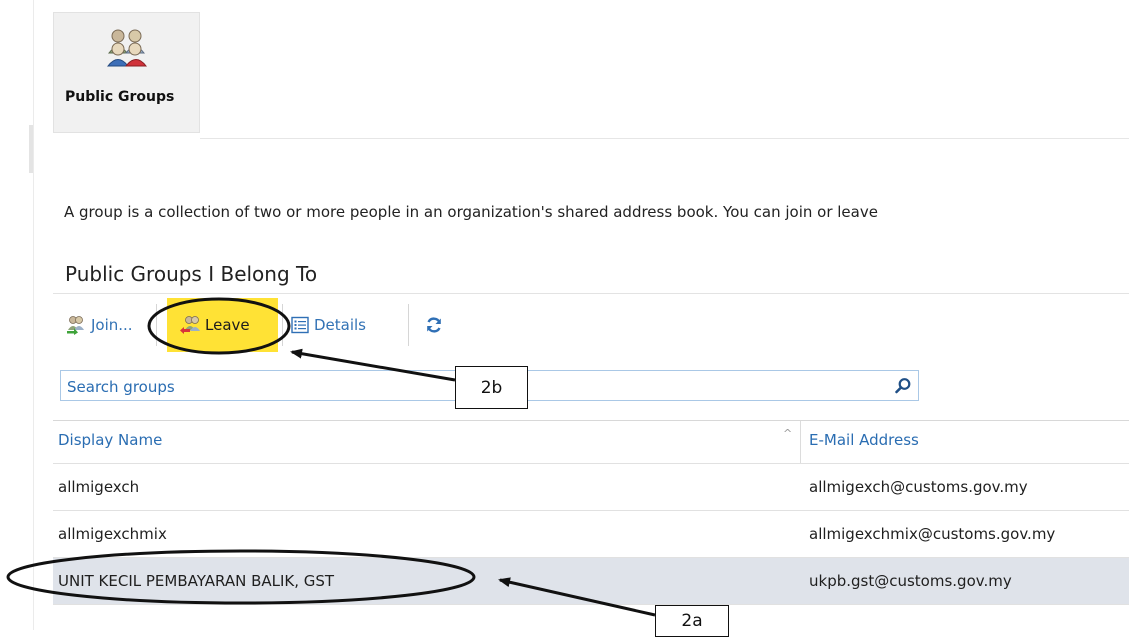 The height and width of the screenshot is (637, 1129). Describe the element at coordinates (664, 138) in the screenshot. I see `header-divider` at that location.